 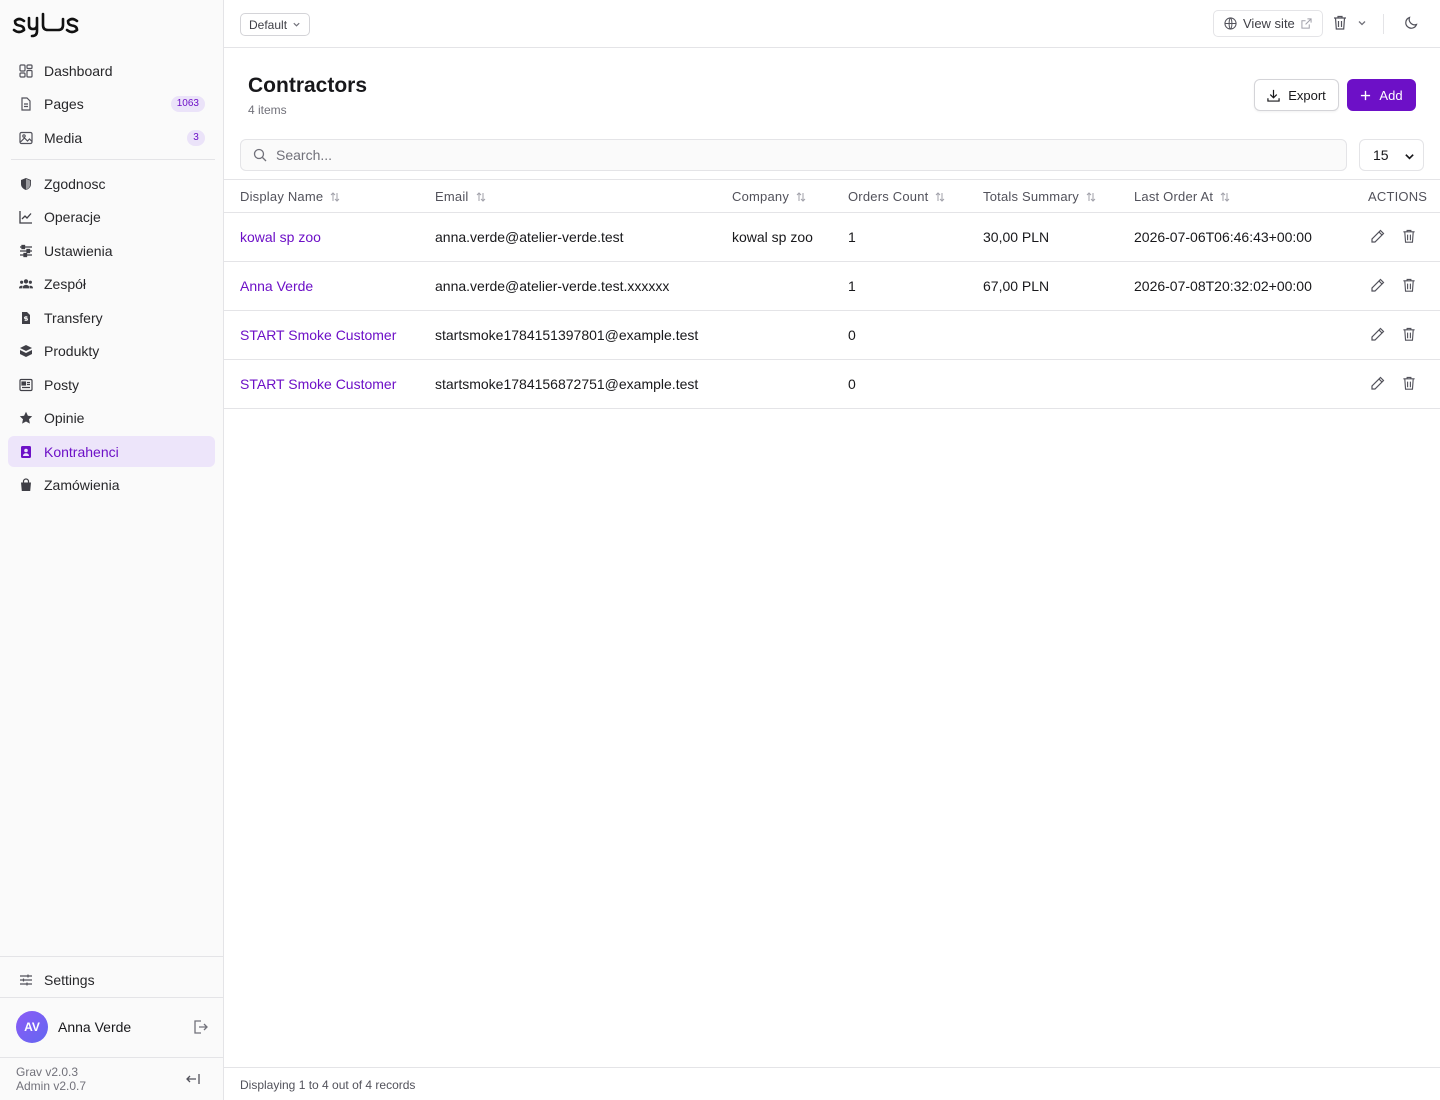 What do you see at coordinates (111, 284) in the screenshot?
I see `sidebar-item-zespol: Zespół` at bounding box center [111, 284].